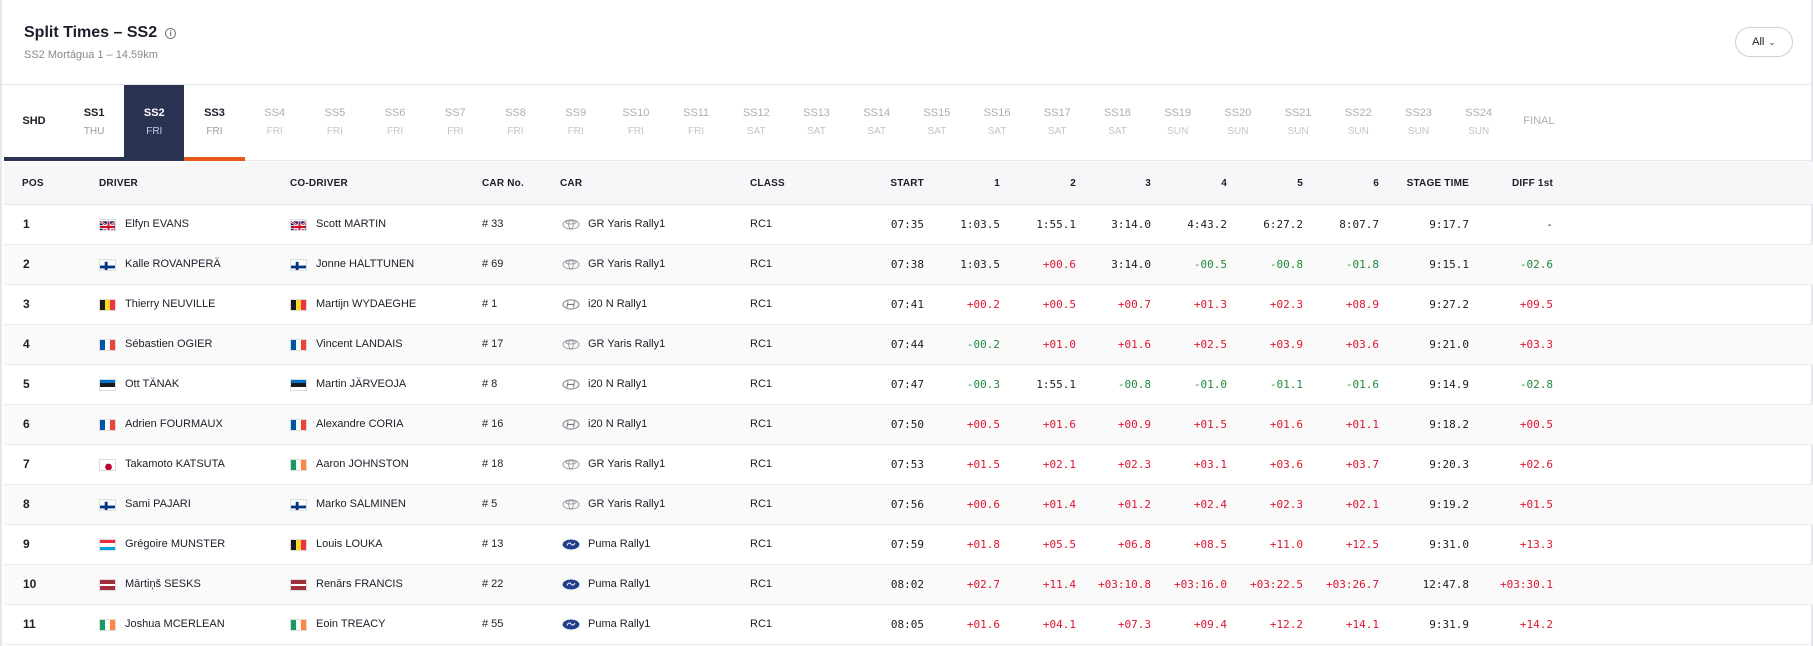 The width and height of the screenshot is (1813, 646). Describe the element at coordinates (362, 464) in the screenshot. I see `codriver-name: Aaron JOHNSTON` at that location.